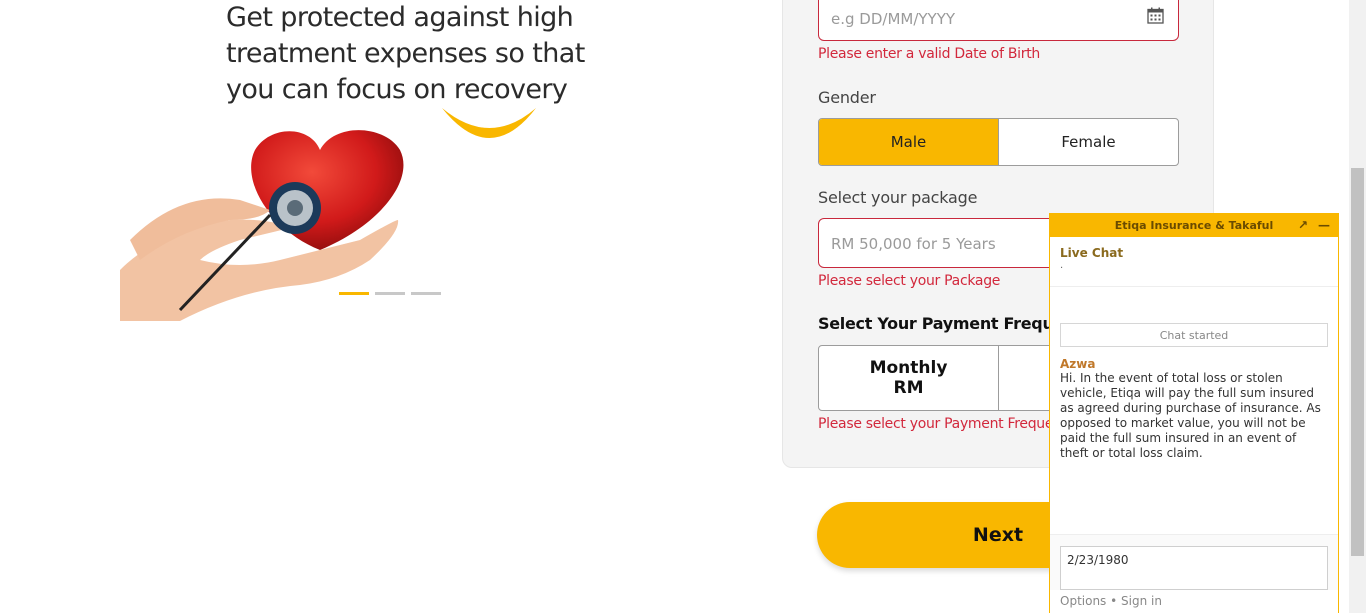 The width and height of the screenshot is (1366, 613). I want to click on chat-footer: Options • Sign in, so click(1111, 601).